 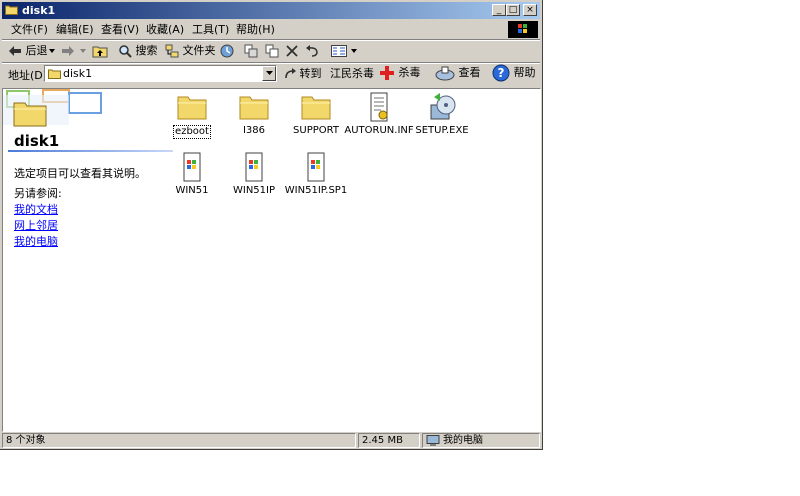 I want to click on help-icon: ?, so click(x=501, y=73).